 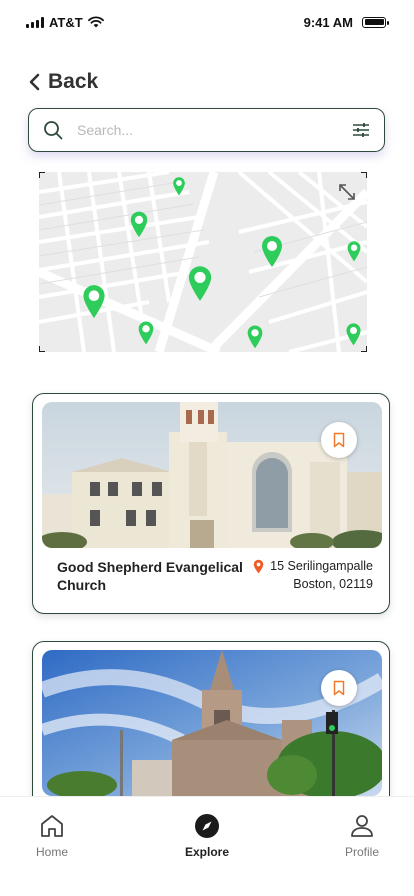 I want to click on nav-profile: Profile, so click(x=362, y=846).